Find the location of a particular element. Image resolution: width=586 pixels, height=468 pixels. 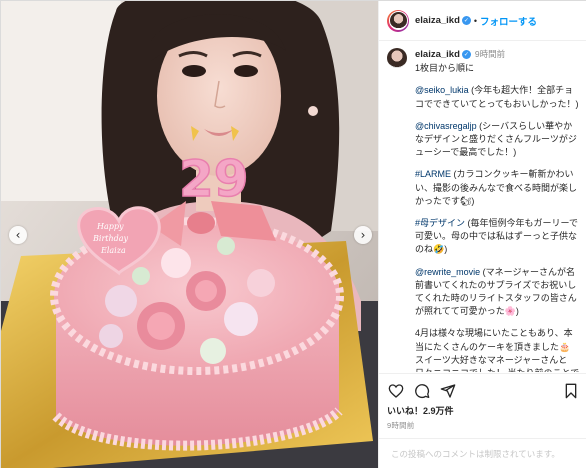

mention-link: @seiko_lukia is located at coordinates (442, 90).